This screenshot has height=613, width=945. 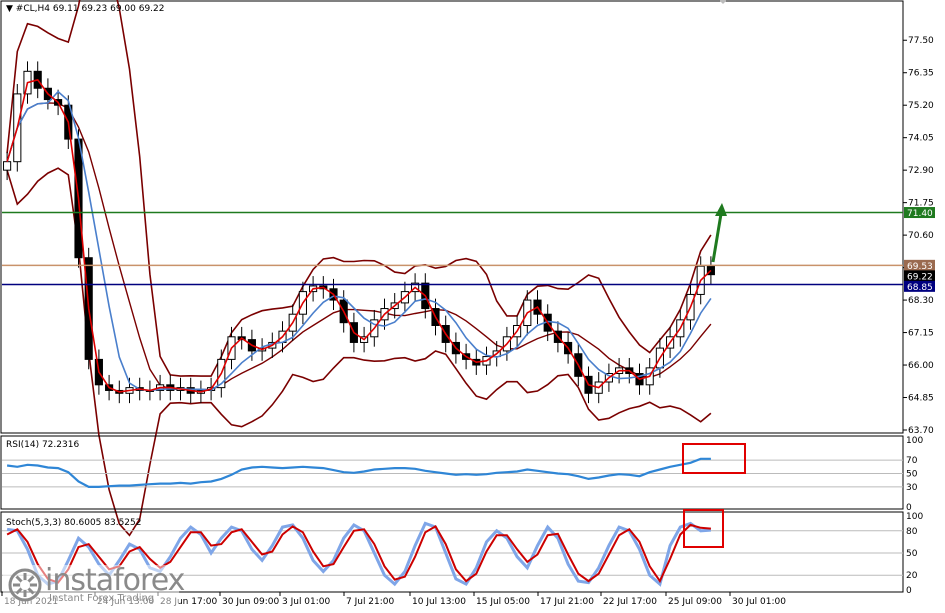 I want to click on watermark-tagline: Instant Forex Trading, so click(x=102, y=598).